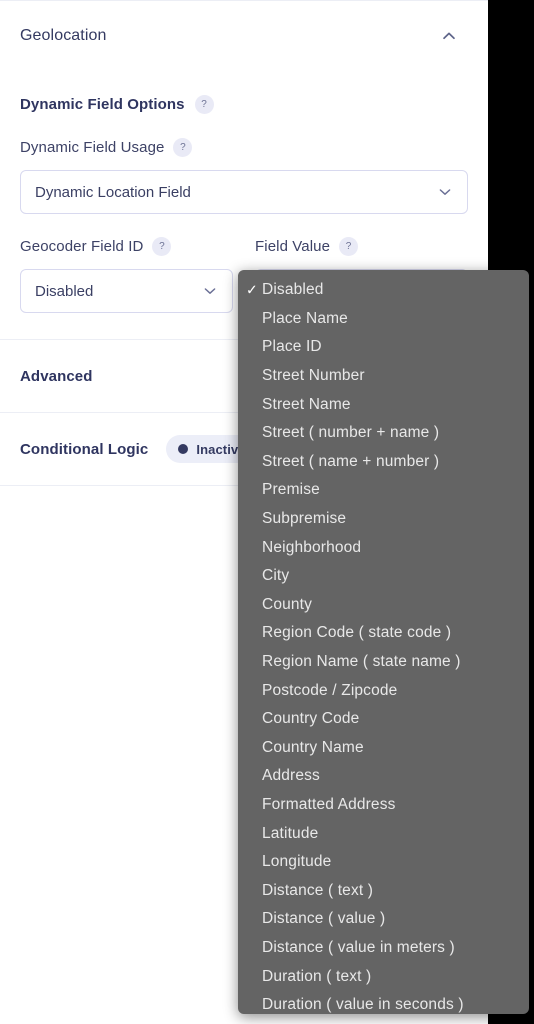 This screenshot has width=534, height=1024. What do you see at coordinates (244, 192) in the screenshot?
I see `dynamic-field-usage-select: Dynamic Location Field` at bounding box center [244, 192].